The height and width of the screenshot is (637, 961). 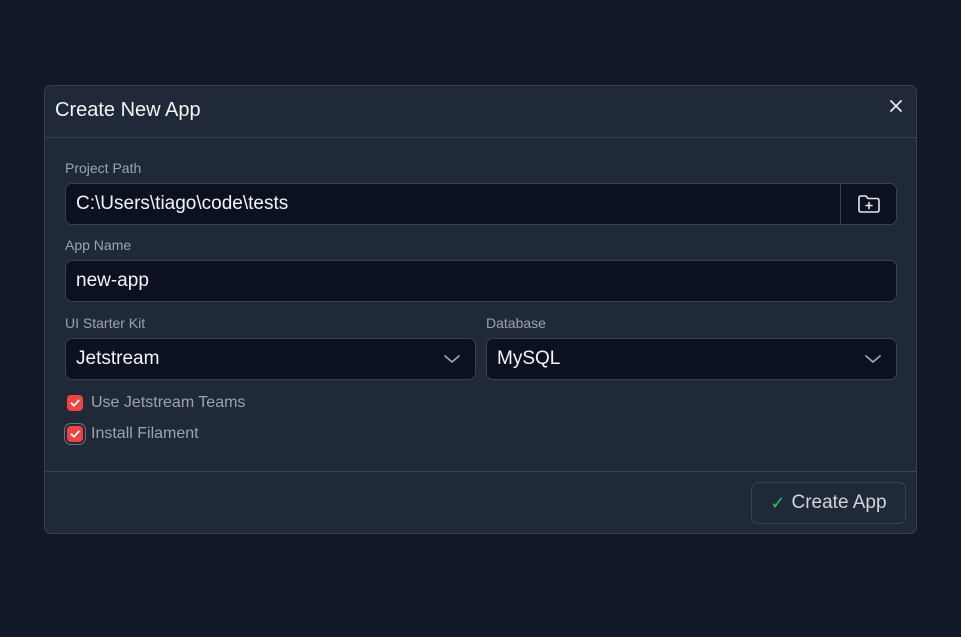 What do you see at coordinates (118, 358) in the screenshot?
I see `starter-kit-value: Jetstream` at bounding box center [118, 358].